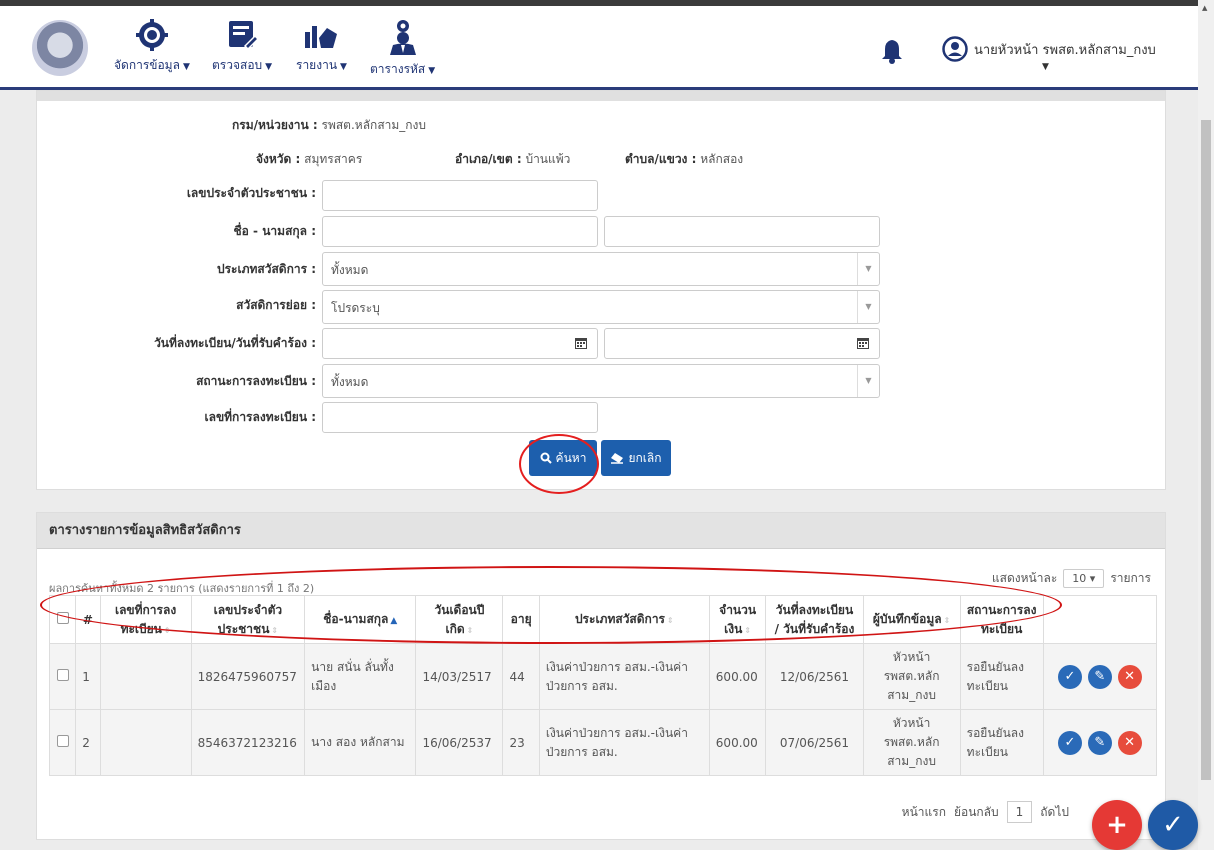 The image size is (1214, 850). Describe the element at coordinates (398, 69) in the screenshot. I see `menu-label: ตารางรหัส` at that location.